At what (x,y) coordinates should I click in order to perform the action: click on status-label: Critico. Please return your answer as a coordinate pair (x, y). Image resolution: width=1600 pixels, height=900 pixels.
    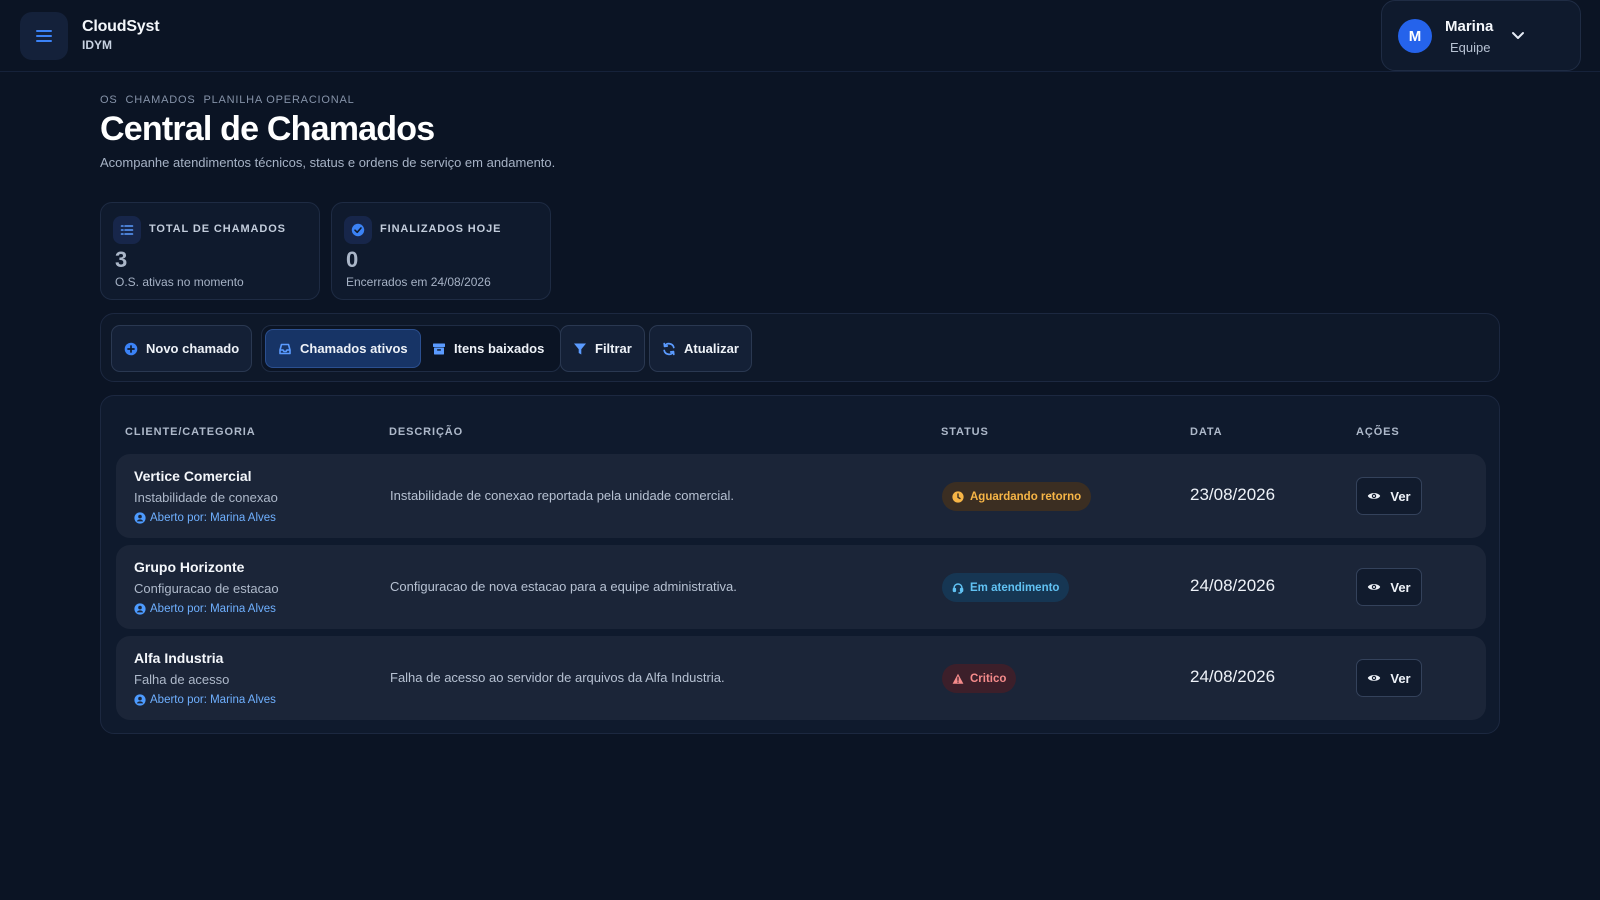
    Looking at the image, I should click on (988, 678).